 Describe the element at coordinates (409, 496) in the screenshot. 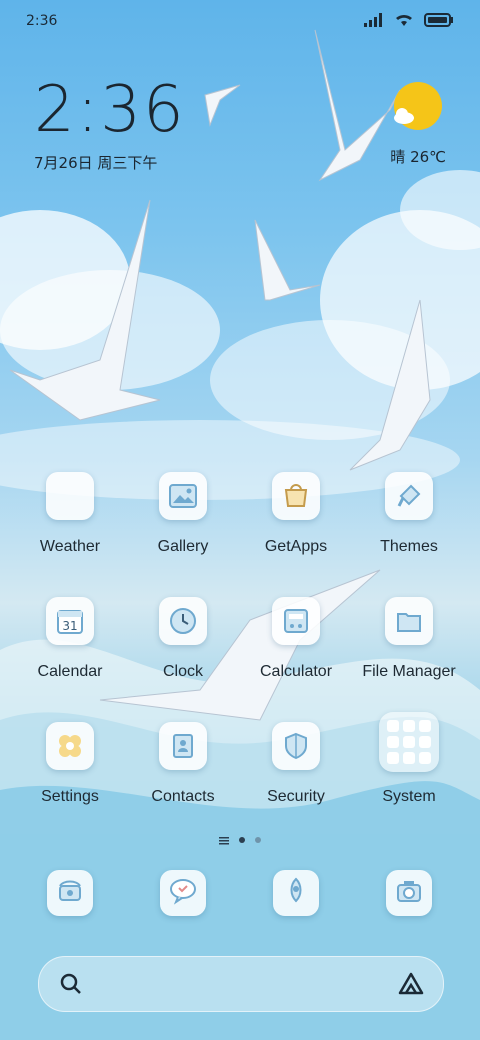

I see `themes-icon` at that location.